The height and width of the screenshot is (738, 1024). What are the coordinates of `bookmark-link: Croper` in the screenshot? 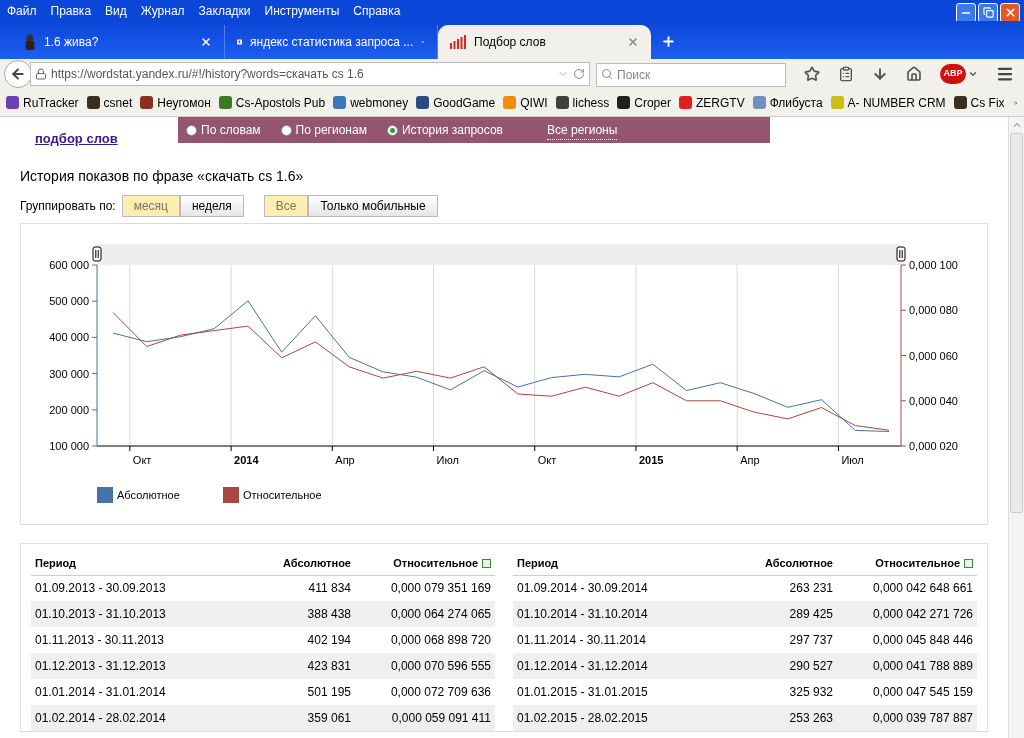 It's located at (652, 102).